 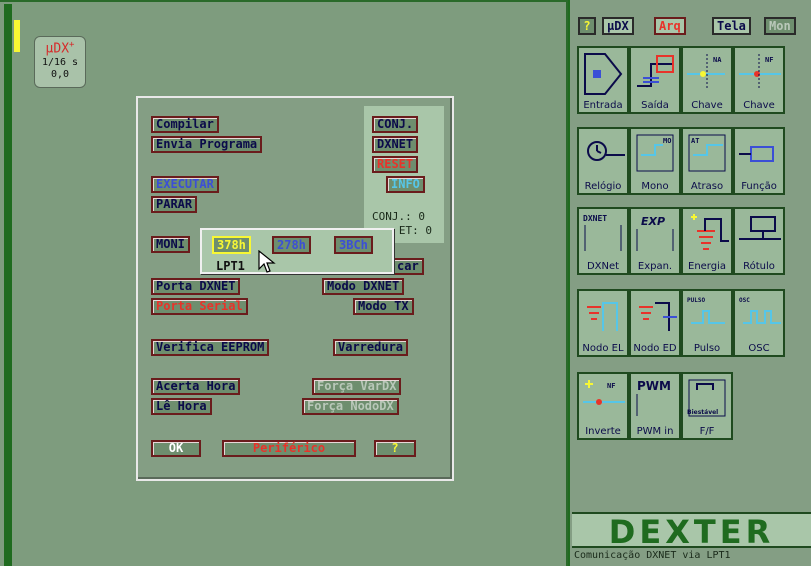 I want to click on tile-saida: Saída, so click(x=655, y=80).